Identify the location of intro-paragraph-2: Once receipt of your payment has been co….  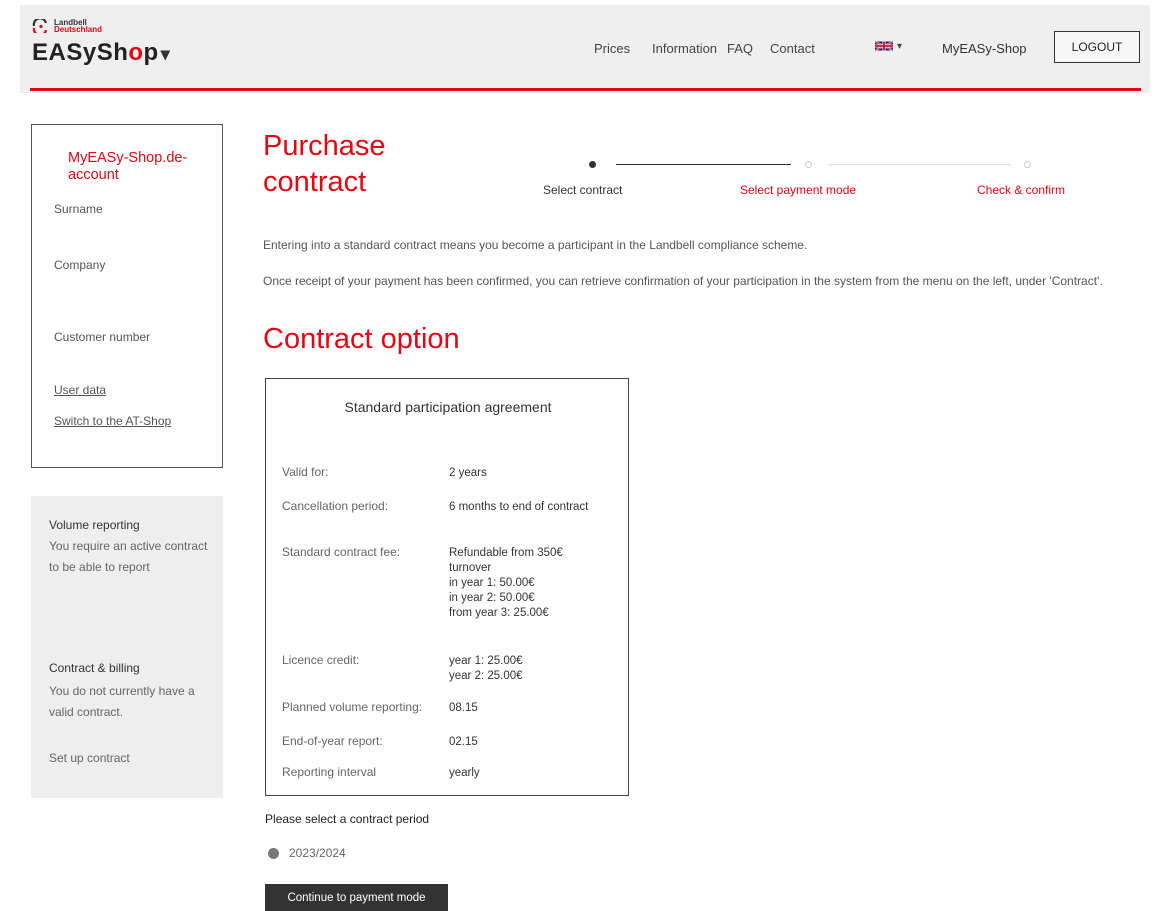
(683, 281).